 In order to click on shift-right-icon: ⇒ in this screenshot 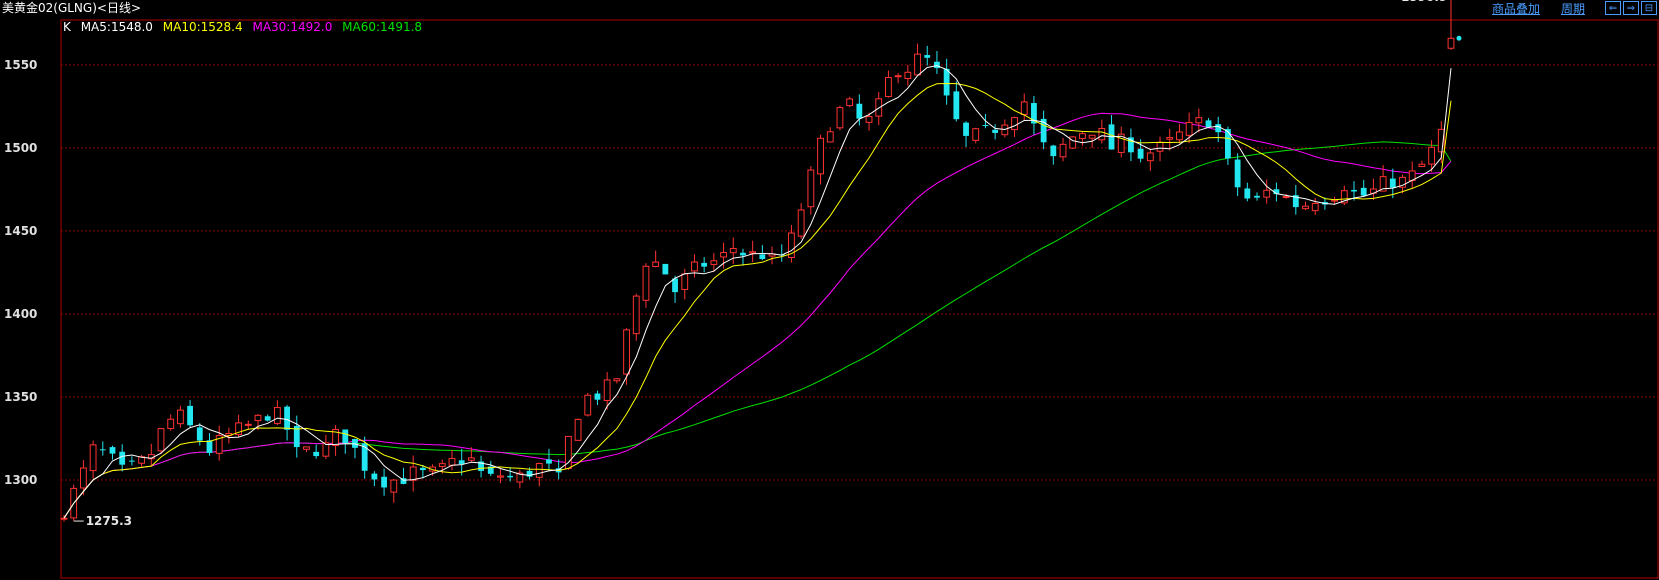, I will do `click(1631, 8)`.